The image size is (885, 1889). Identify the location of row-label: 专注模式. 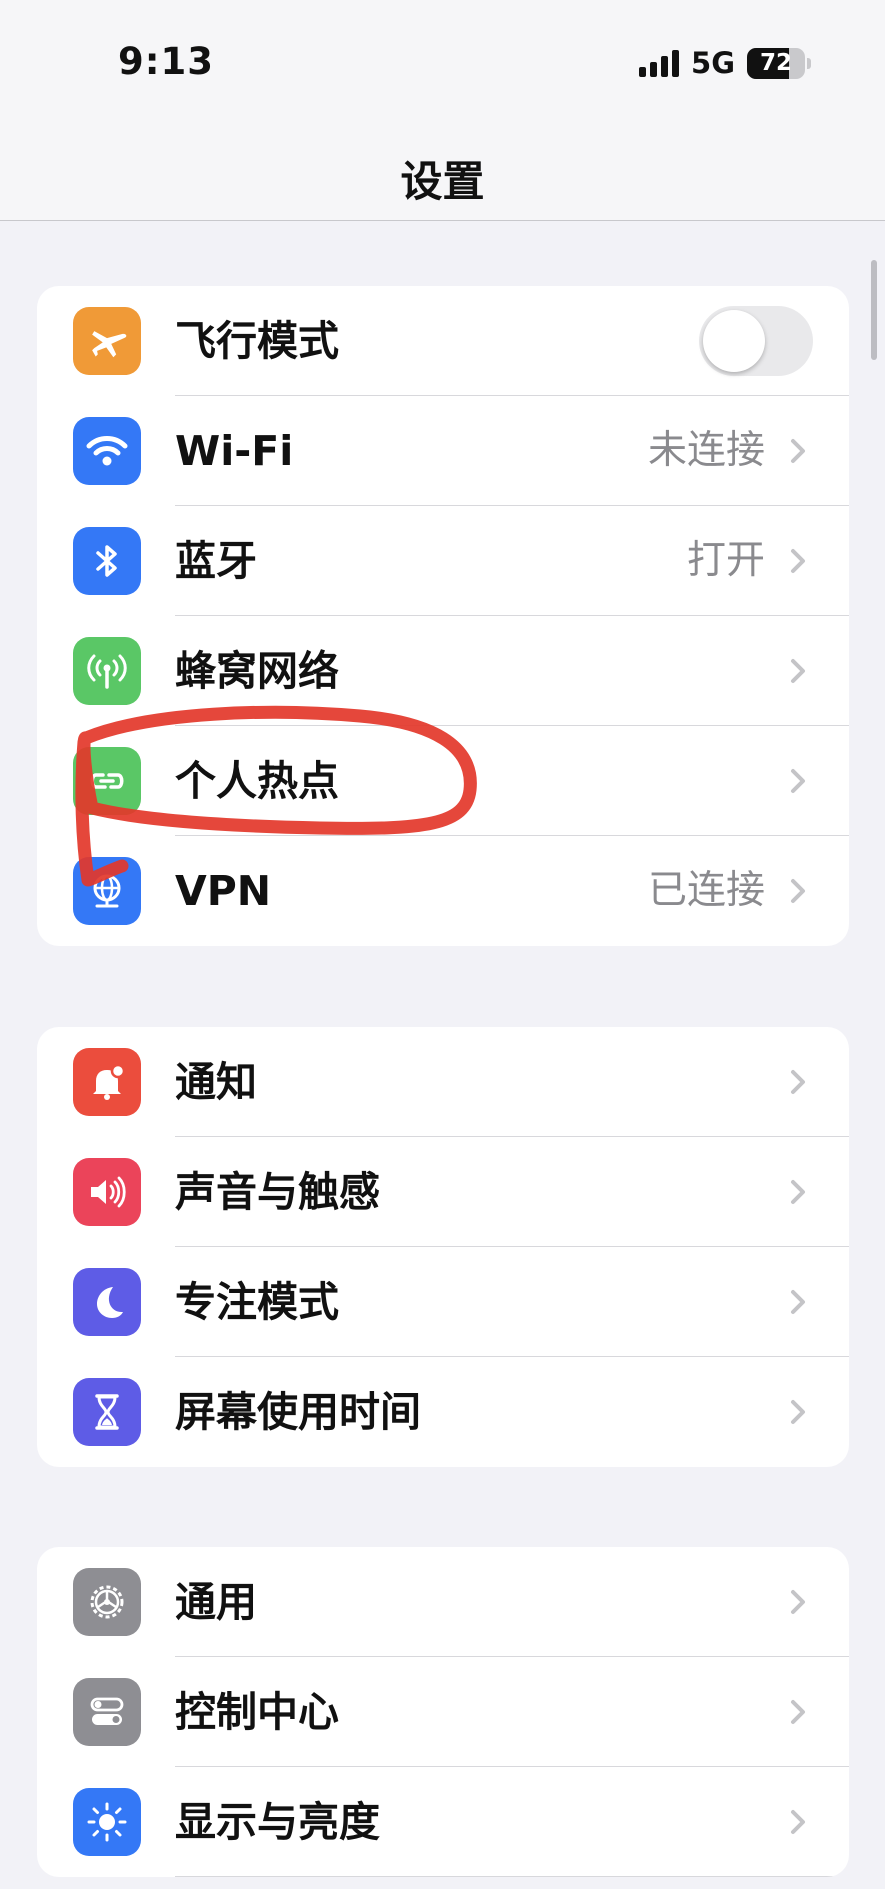
(257, 1302).